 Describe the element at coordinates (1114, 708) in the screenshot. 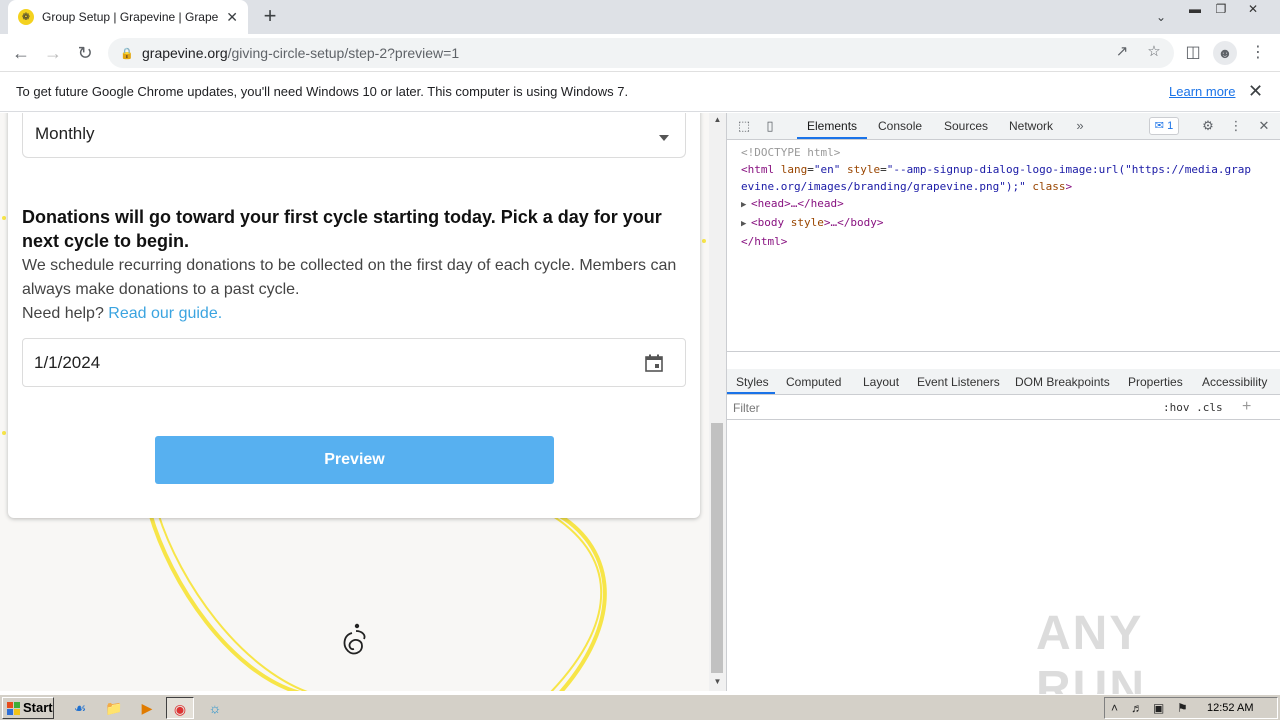

I see `tray-expand-icon: ˄` at that location.